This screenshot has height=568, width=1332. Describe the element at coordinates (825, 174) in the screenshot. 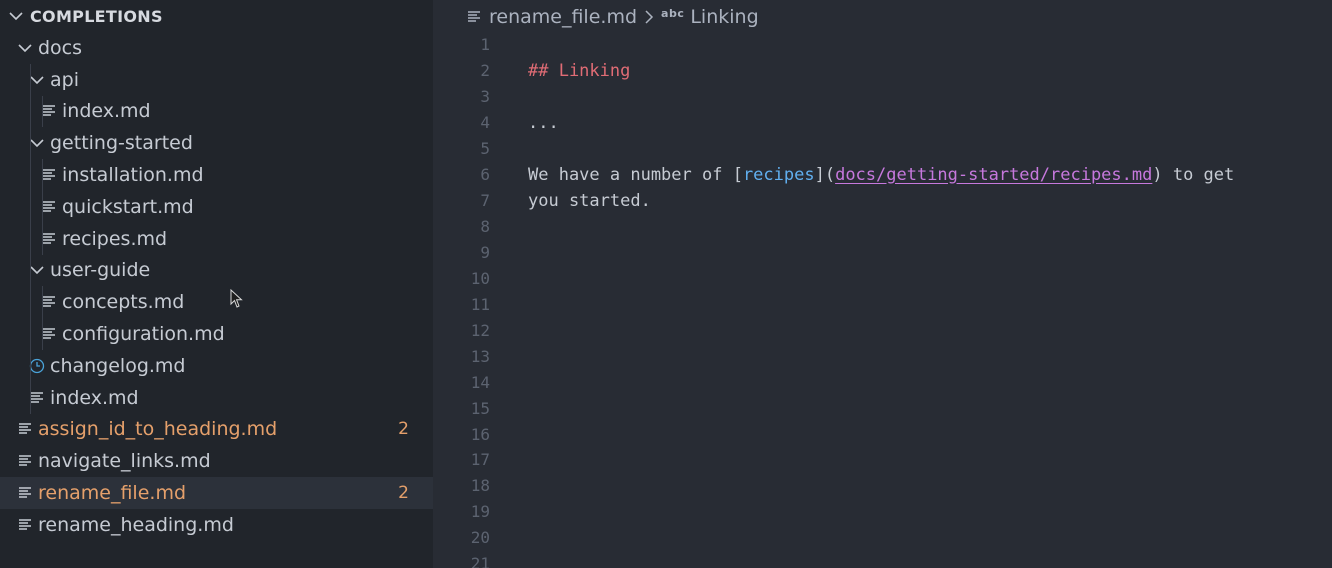

I see `code-text: ](` at that location.